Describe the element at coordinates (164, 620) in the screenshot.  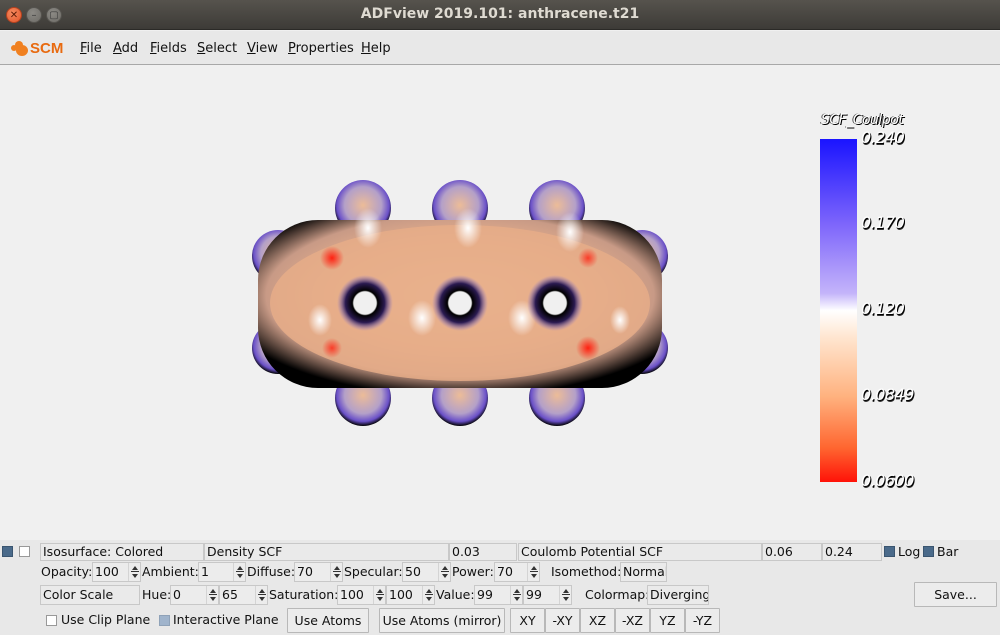
I see `interactive-plane-checkbox` at that location.